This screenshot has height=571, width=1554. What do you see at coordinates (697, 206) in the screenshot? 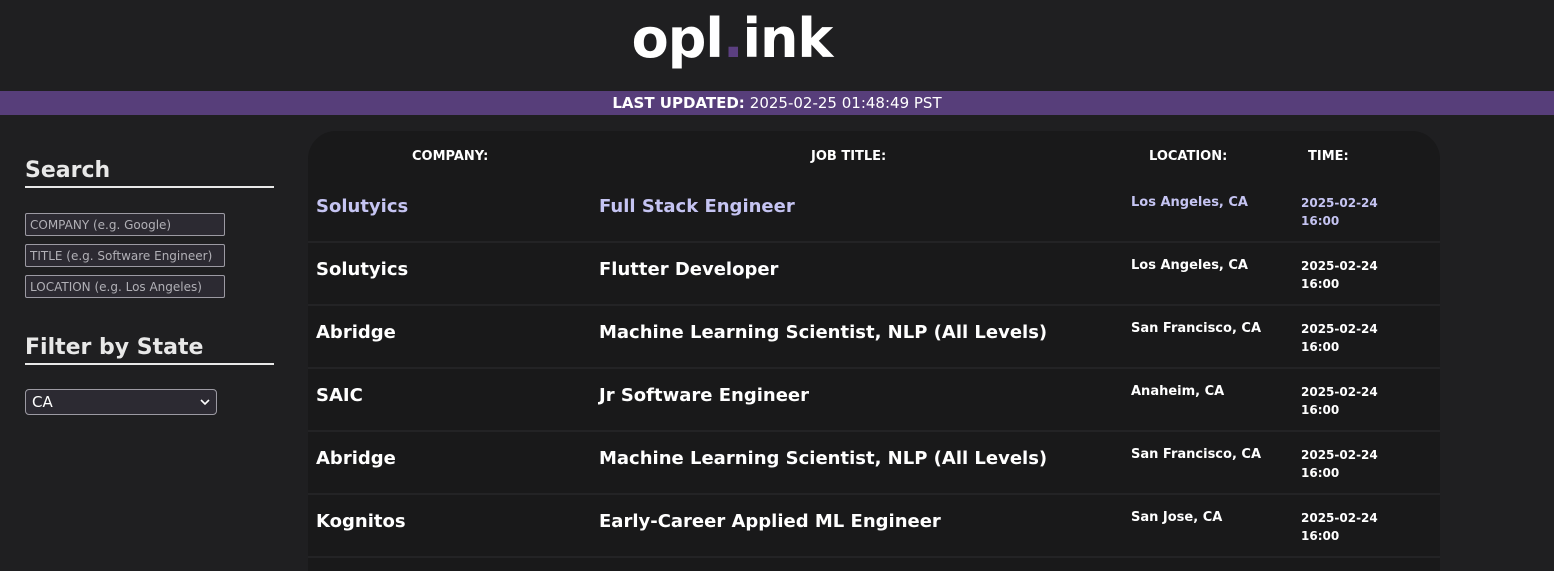
I see `row-title-link: Full Stack Engineer` at bounding box center [697, 206].